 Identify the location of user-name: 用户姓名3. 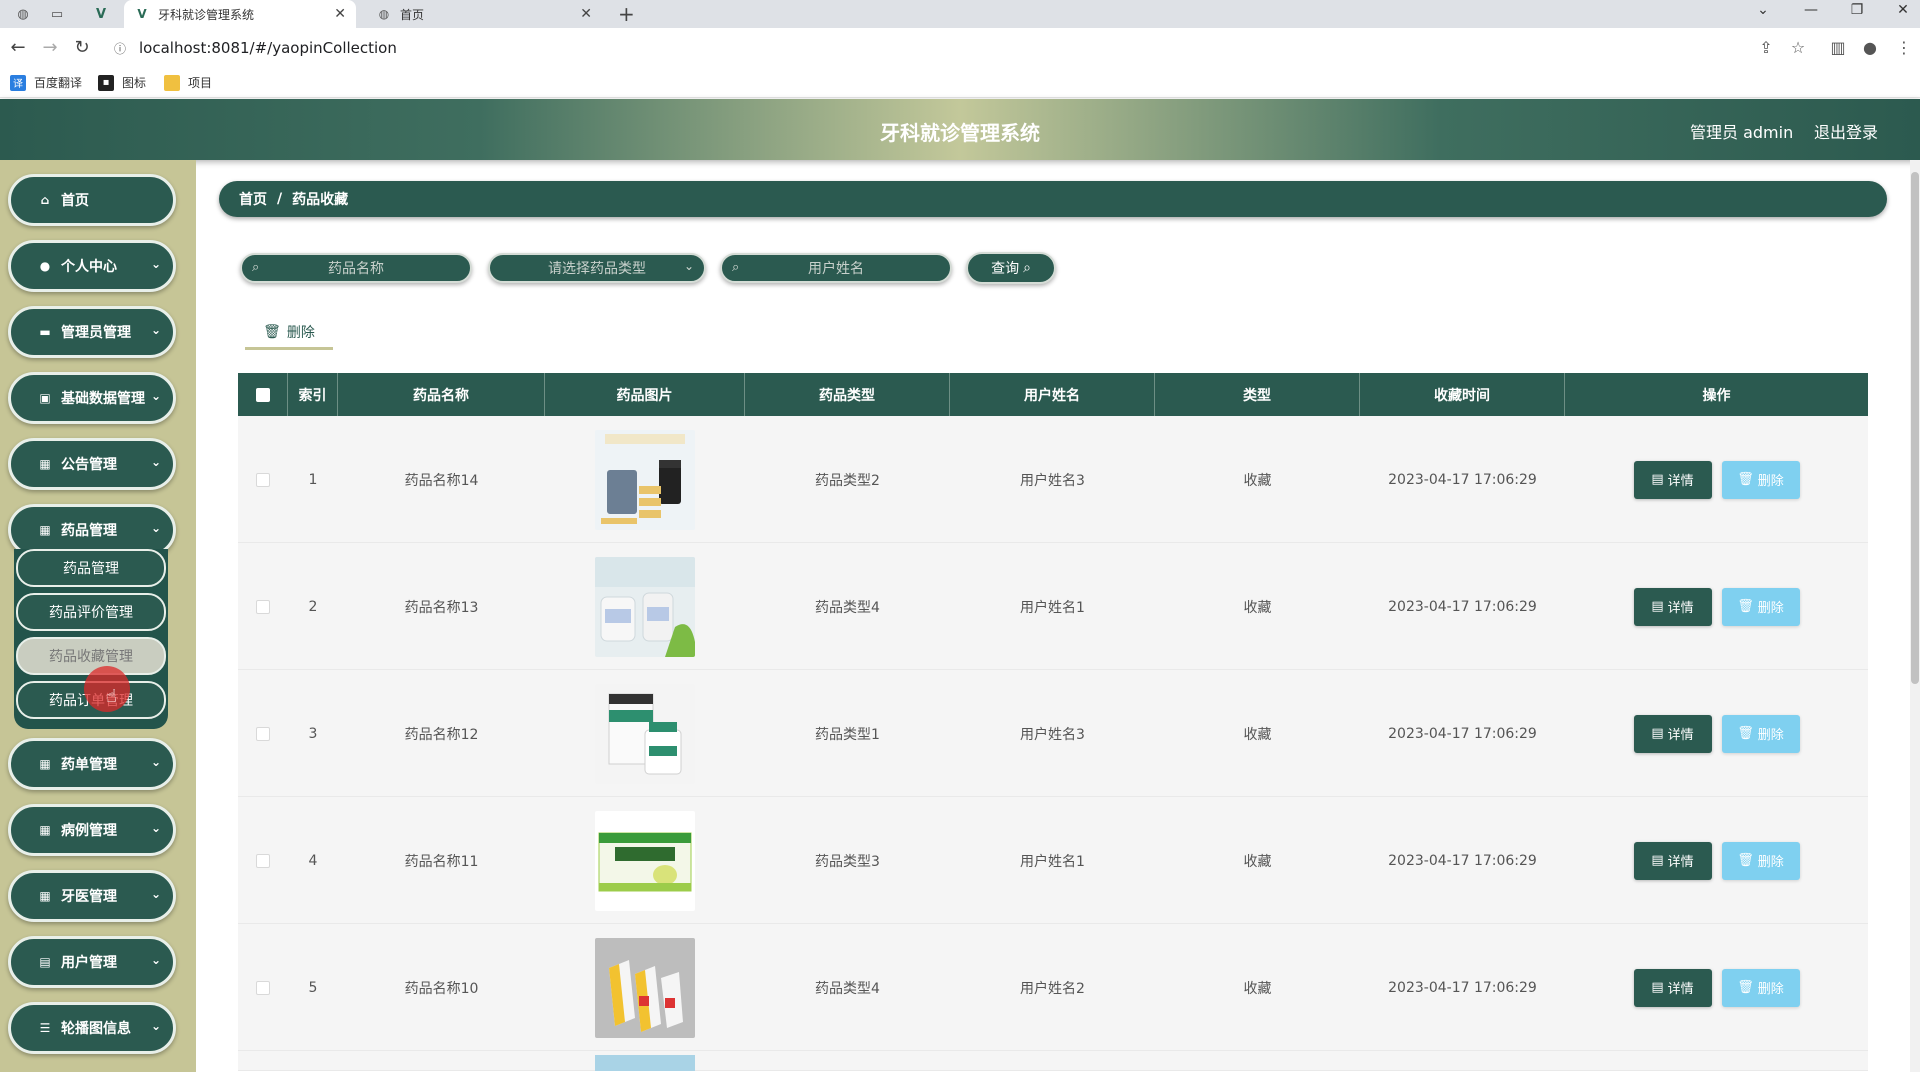
(1052, 734).